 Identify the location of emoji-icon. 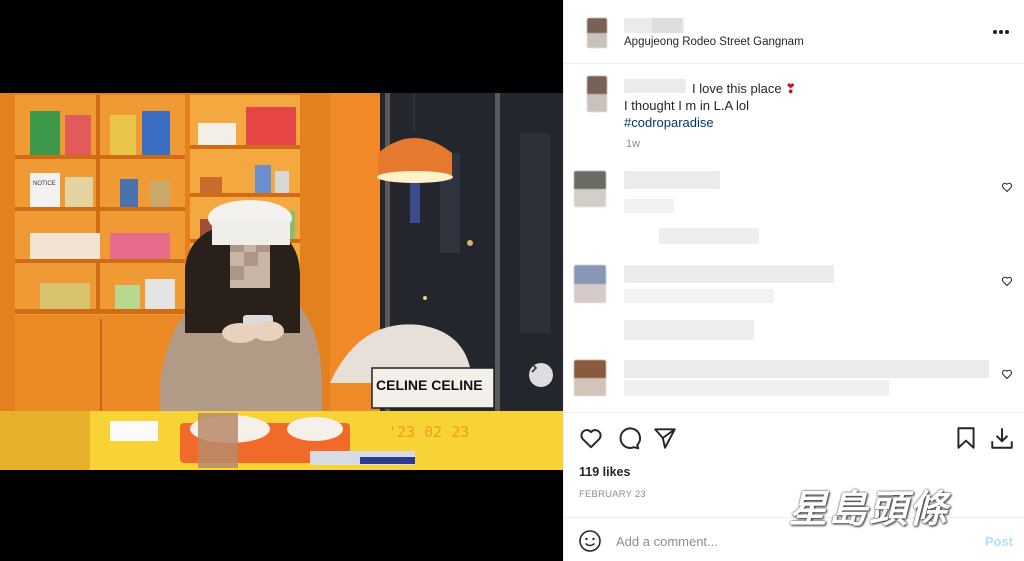
(590, 541).